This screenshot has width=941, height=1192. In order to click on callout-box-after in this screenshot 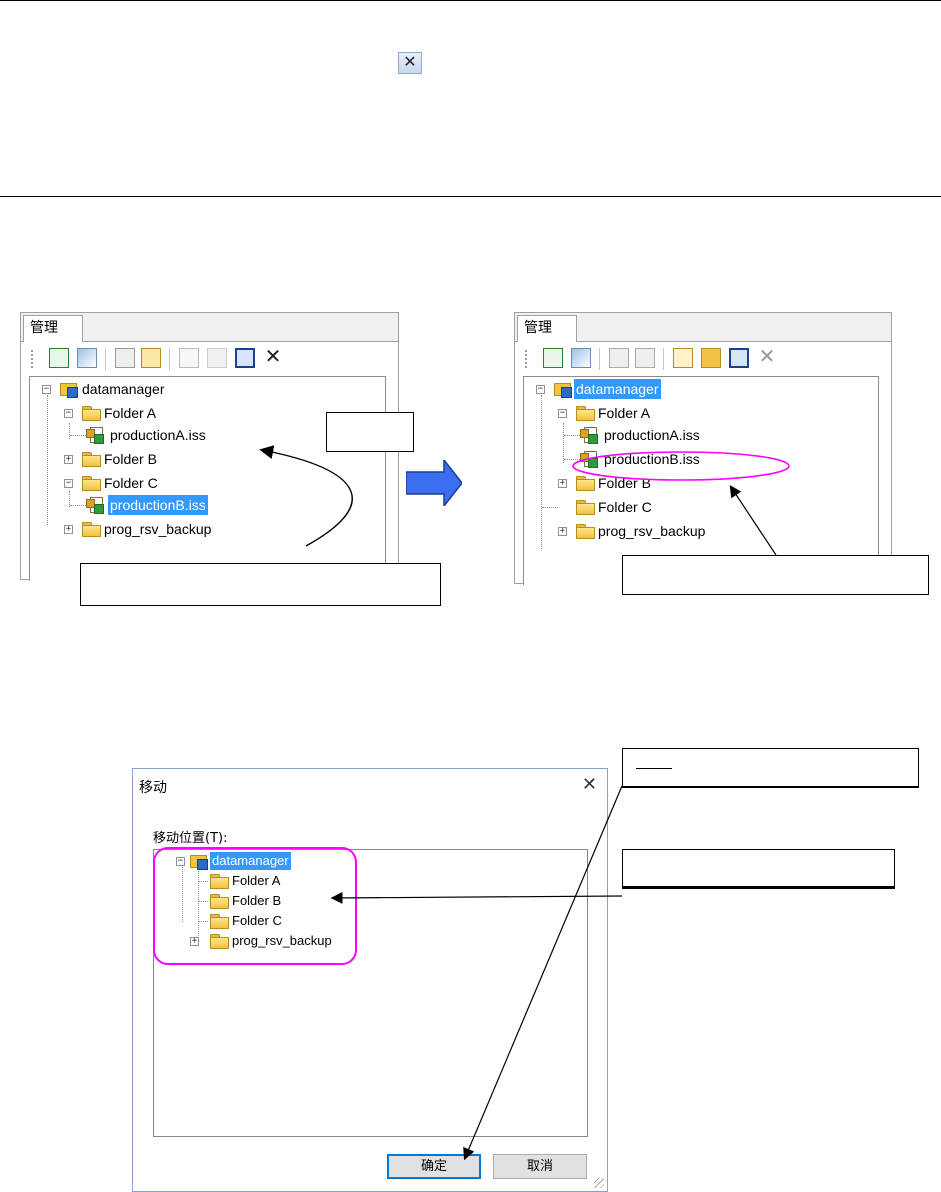, I will do `click(775, 575)`.